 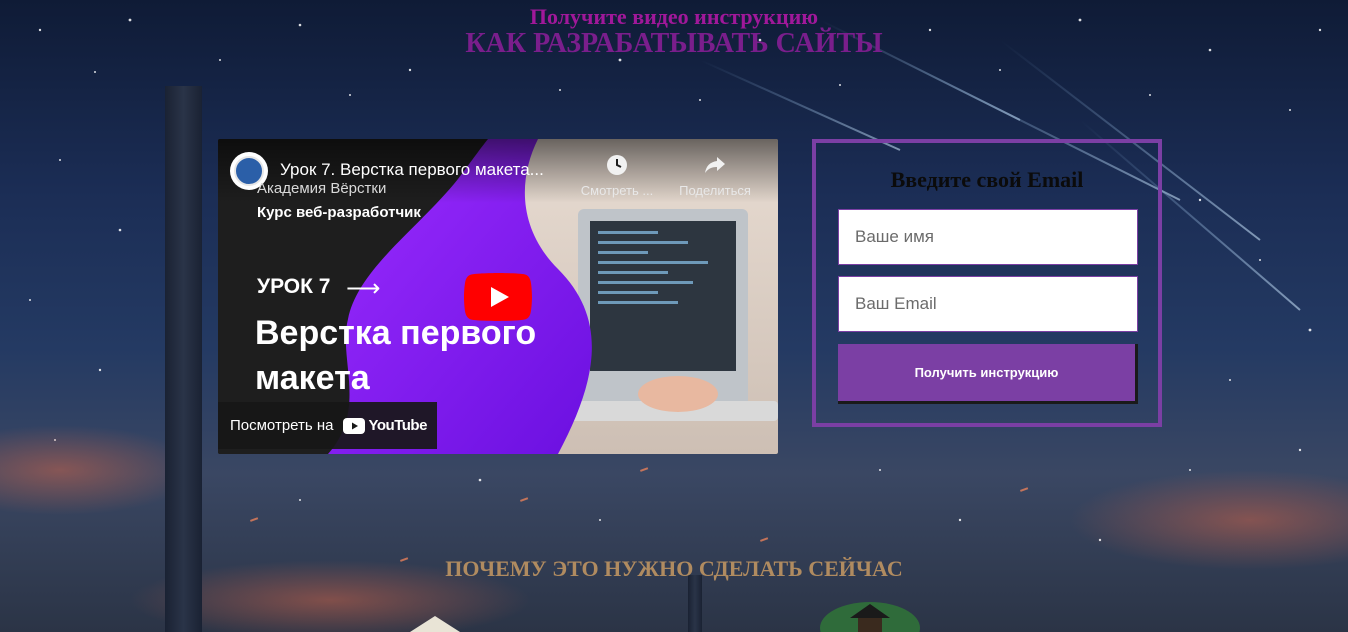 What do you see at coordinates (988, 237) in the screenshot?
I see `name-input` at bounding box center [988, 237].